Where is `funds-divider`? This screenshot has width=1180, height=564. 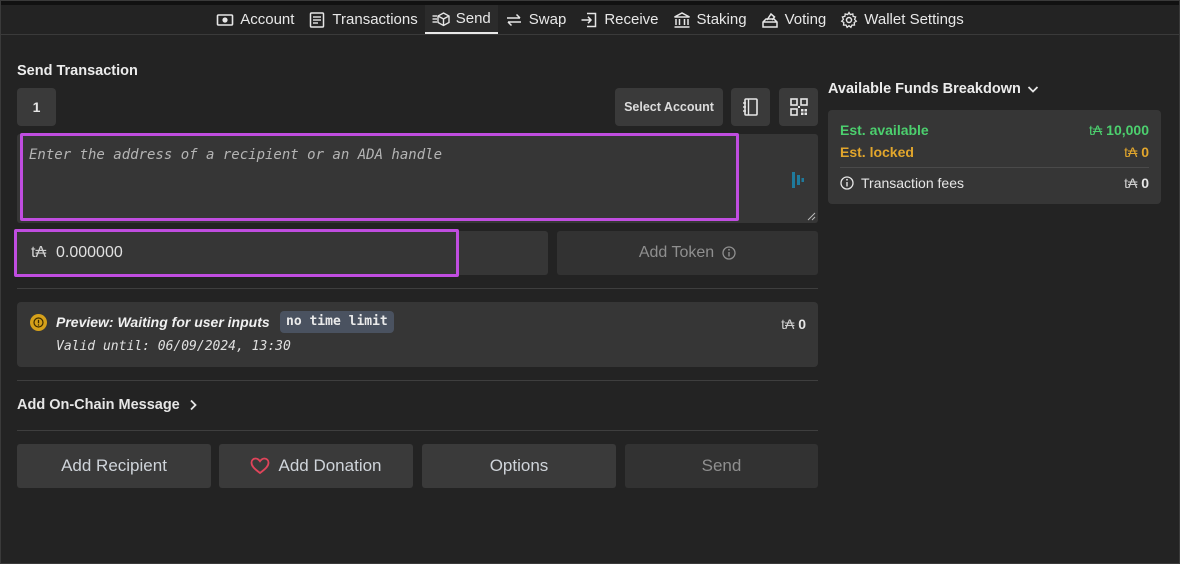 funds-divider is located at coordinates (994, 167).